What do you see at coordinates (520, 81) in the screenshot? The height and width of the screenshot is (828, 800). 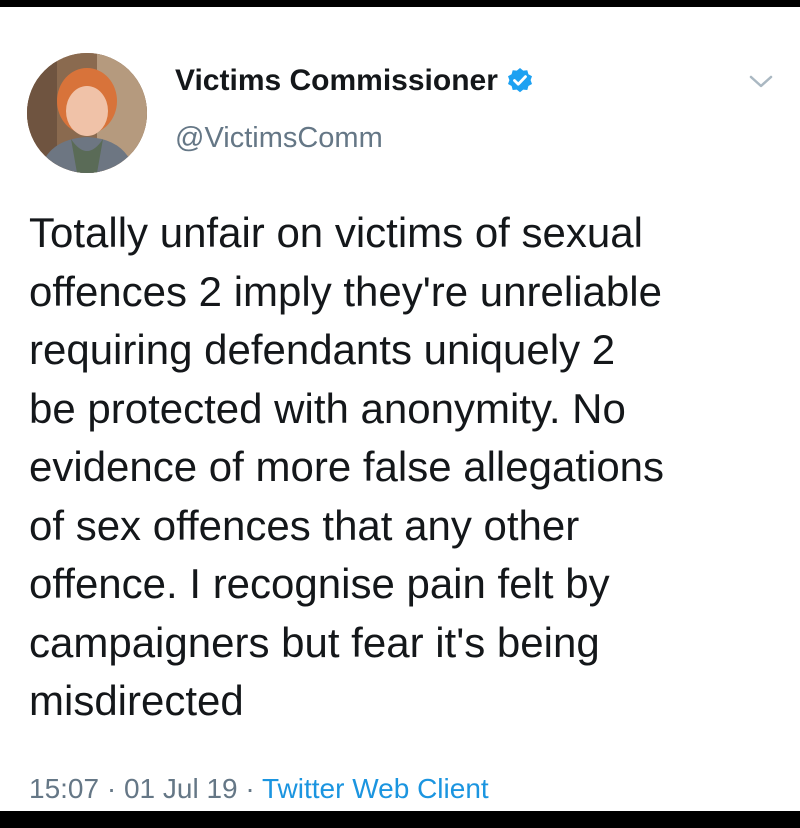 I see `verified-badge-icon` at bounding box center [520, 81].